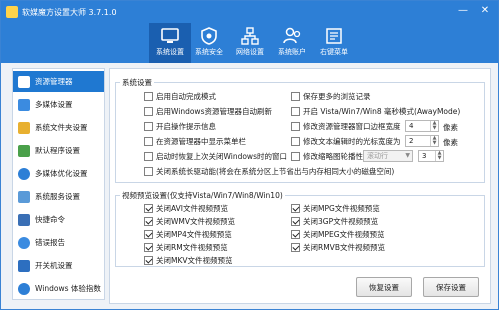 The image size is (499, 310). Describe the element at coordinates (24, 242) in the screenshot. I see `error-report-icon` at that location.